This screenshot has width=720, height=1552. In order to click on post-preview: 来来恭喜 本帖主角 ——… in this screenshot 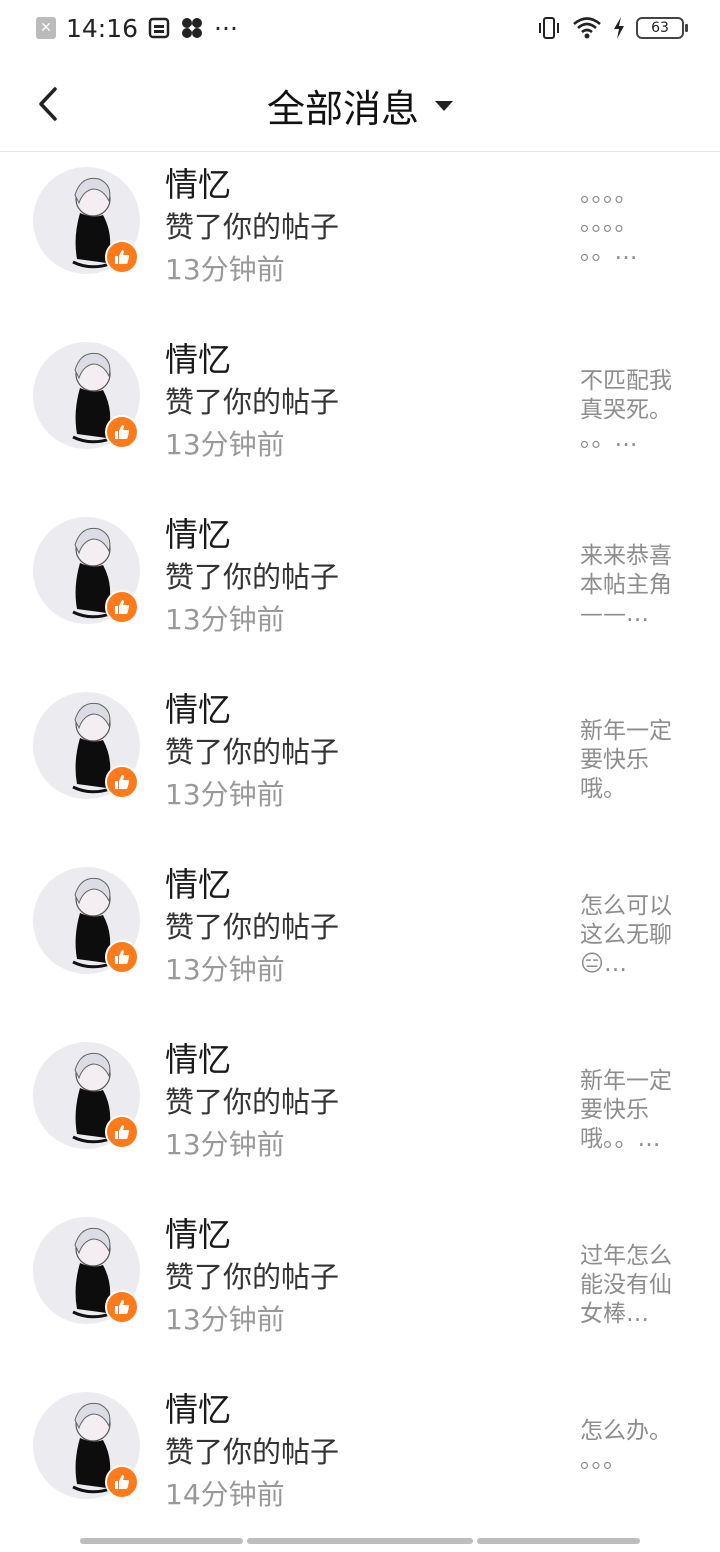, I will do `click(635, 585)`.